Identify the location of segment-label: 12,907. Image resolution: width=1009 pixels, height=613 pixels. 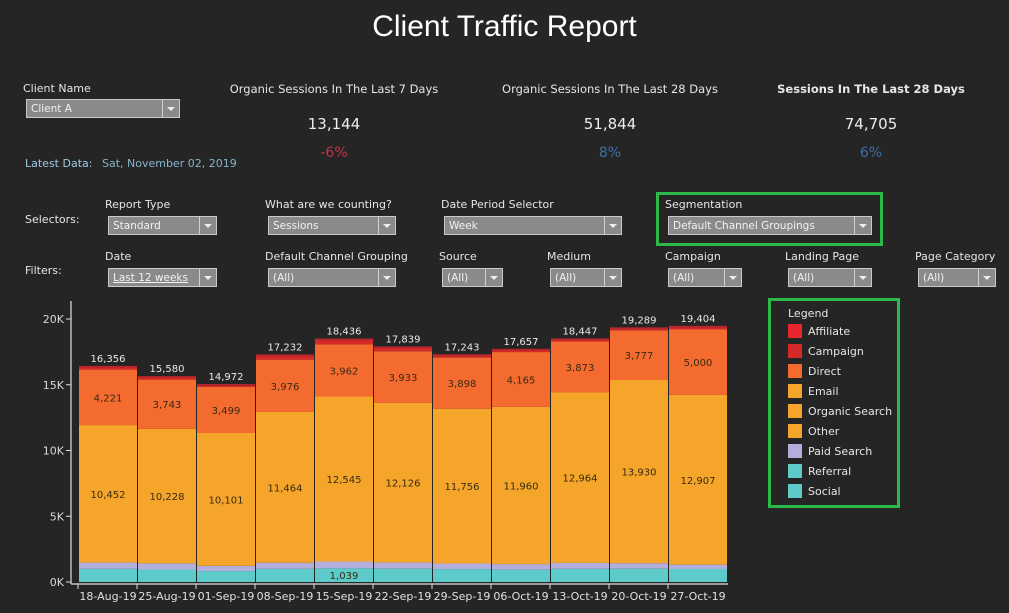
(698, 481).